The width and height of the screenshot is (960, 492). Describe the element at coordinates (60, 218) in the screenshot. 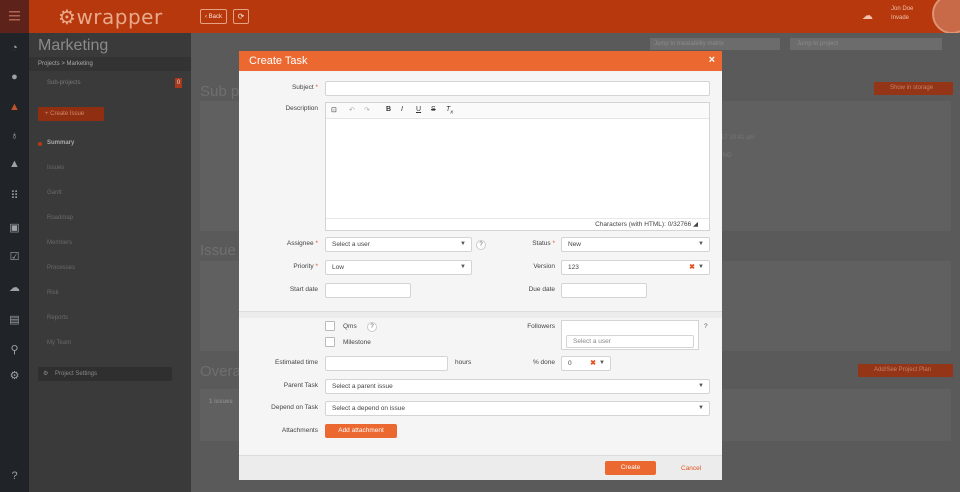

I see `nav-item-roadmap: Roadmap` at that location.